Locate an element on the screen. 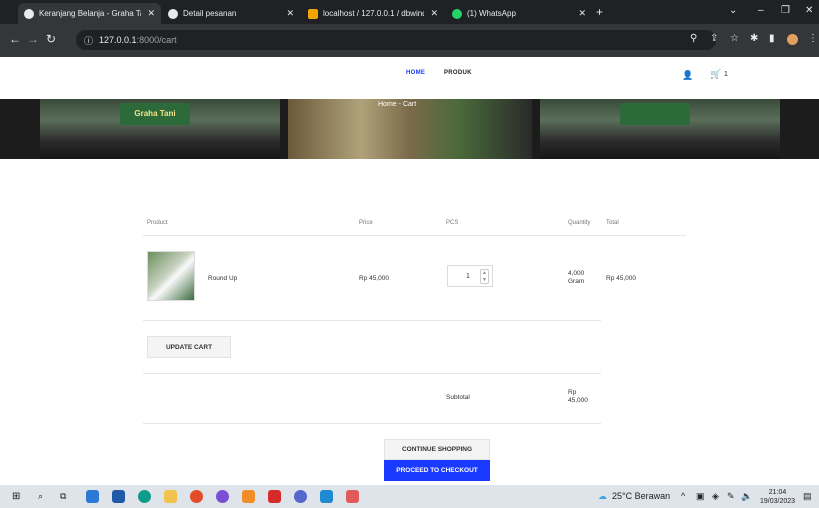  back-arrow-icon: ← is located at coordinates (15, 39).